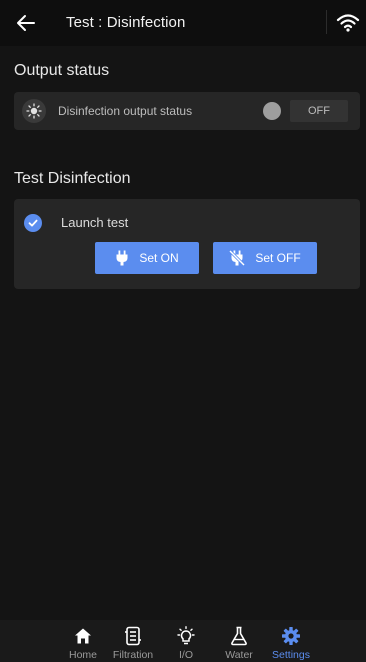 This screenshot has width=366, height=662. Describe the element at coordinates (133, 655) in the screenshot. I see `nav-label-filtration: Filtration` at that location.